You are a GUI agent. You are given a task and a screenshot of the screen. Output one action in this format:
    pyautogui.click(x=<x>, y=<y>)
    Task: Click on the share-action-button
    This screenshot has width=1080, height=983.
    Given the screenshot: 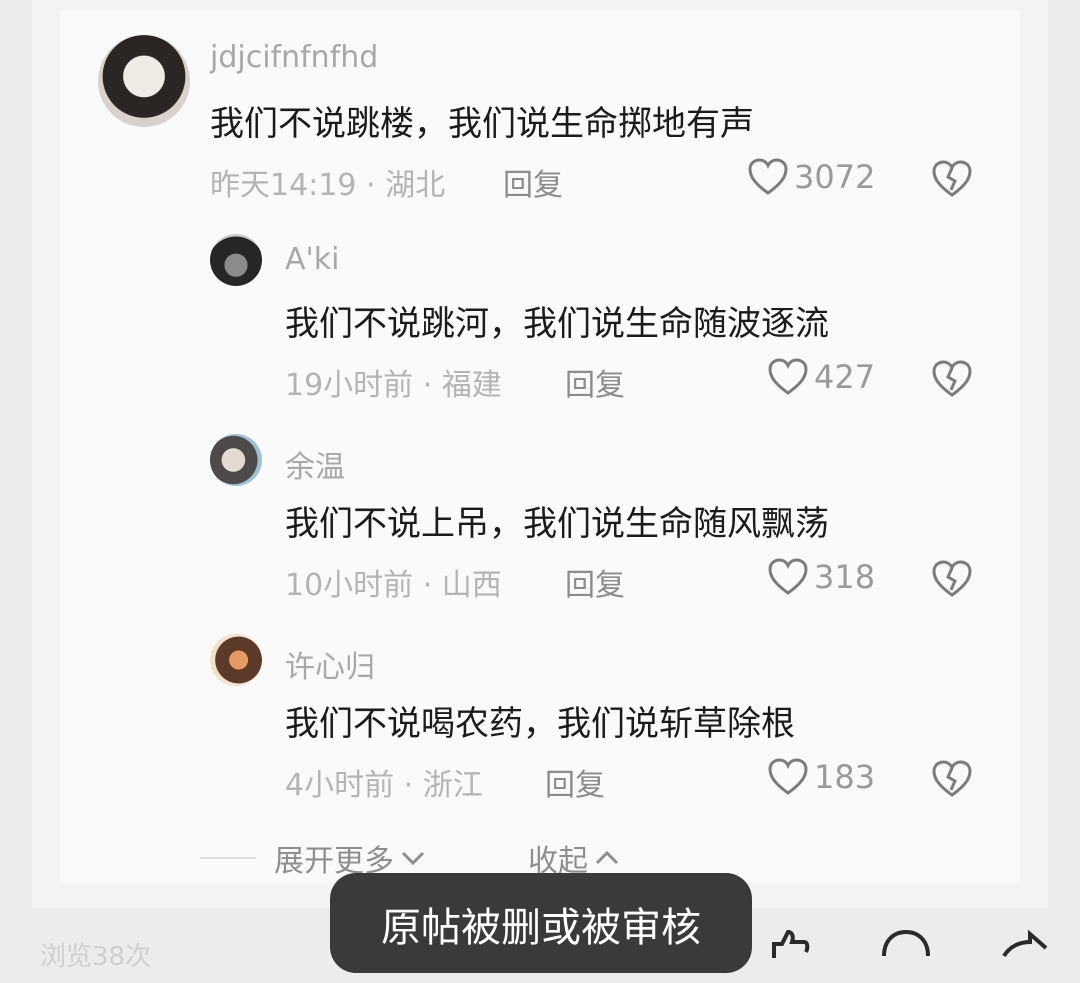 What is the action you would take?
    pyautogui.click(x=1025, y=945)
    